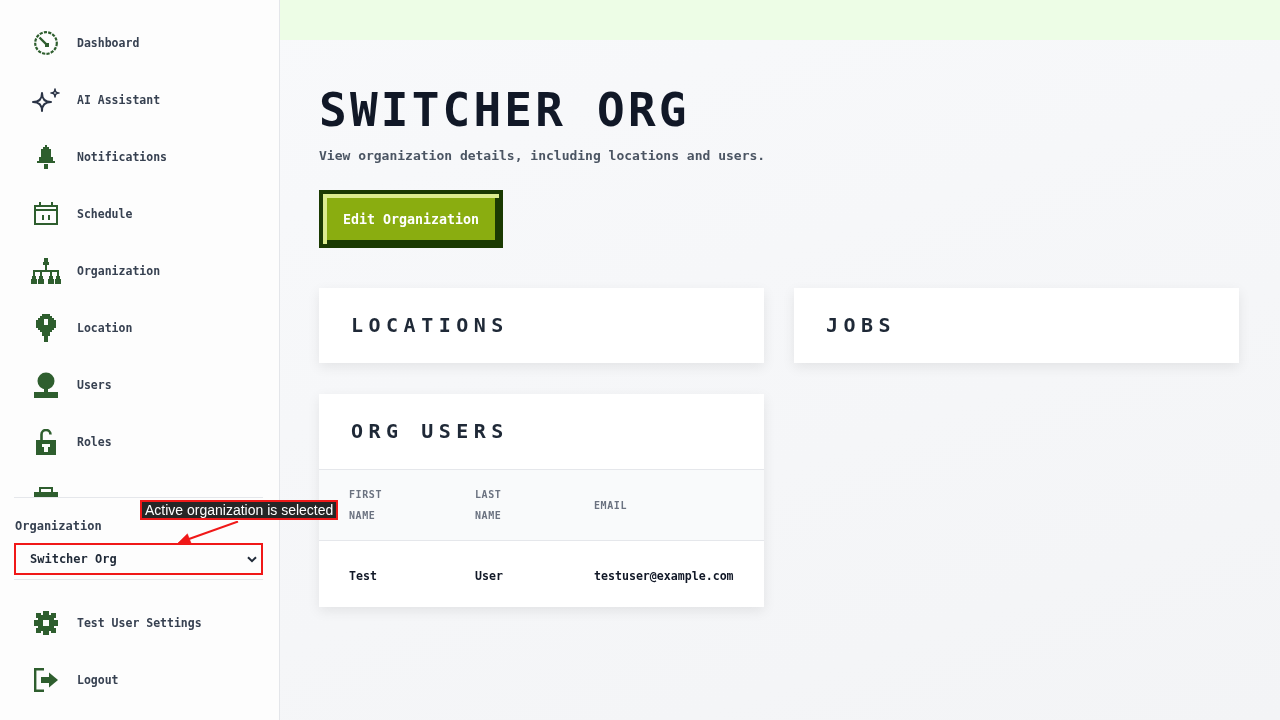 The width and height of the screenshot is (1280, 720). I want to click on page-subtitle: View organization details, including locations and users., so click(542, 156).